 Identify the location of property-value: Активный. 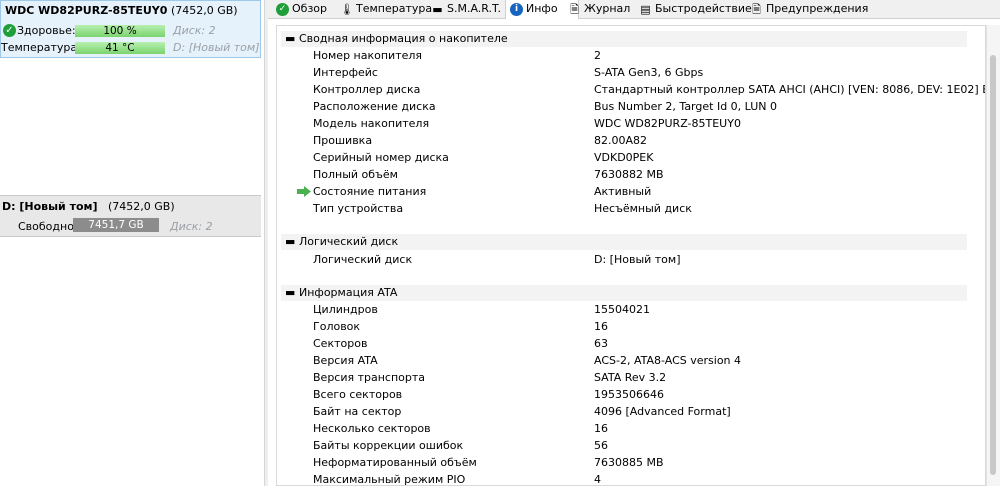
(623, 191).